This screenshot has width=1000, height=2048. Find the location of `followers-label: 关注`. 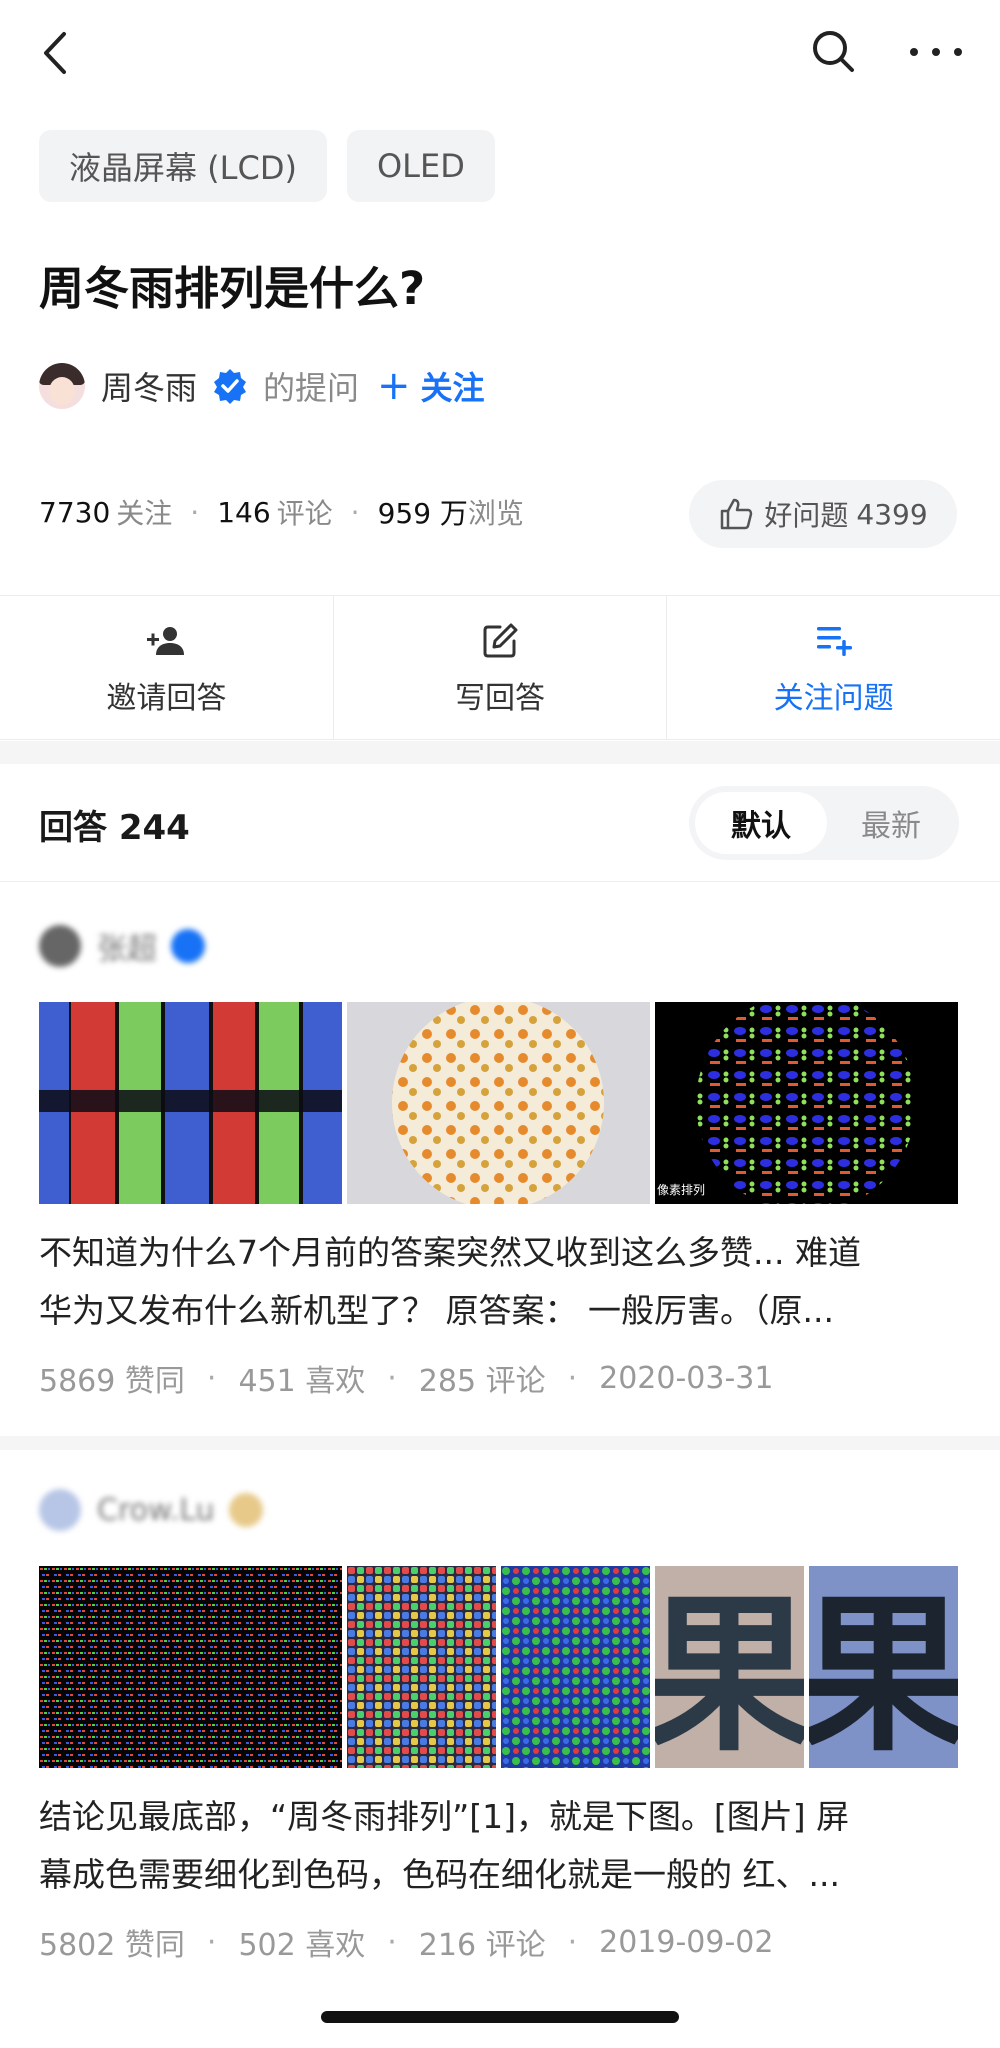

followers-label: 关注 is located at coordinates (144, 513).